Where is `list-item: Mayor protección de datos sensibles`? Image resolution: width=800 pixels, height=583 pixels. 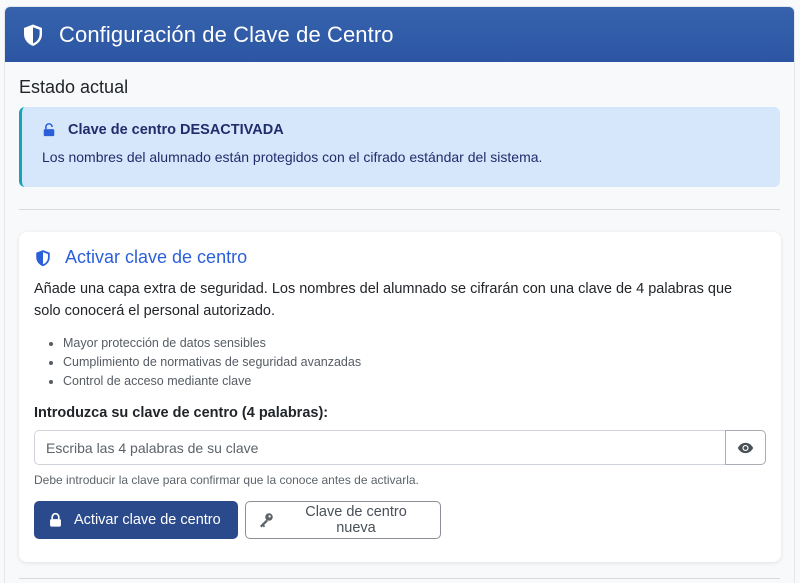 list-item: Mayor protección de datos sensibles is located at coordinates (414, 343).